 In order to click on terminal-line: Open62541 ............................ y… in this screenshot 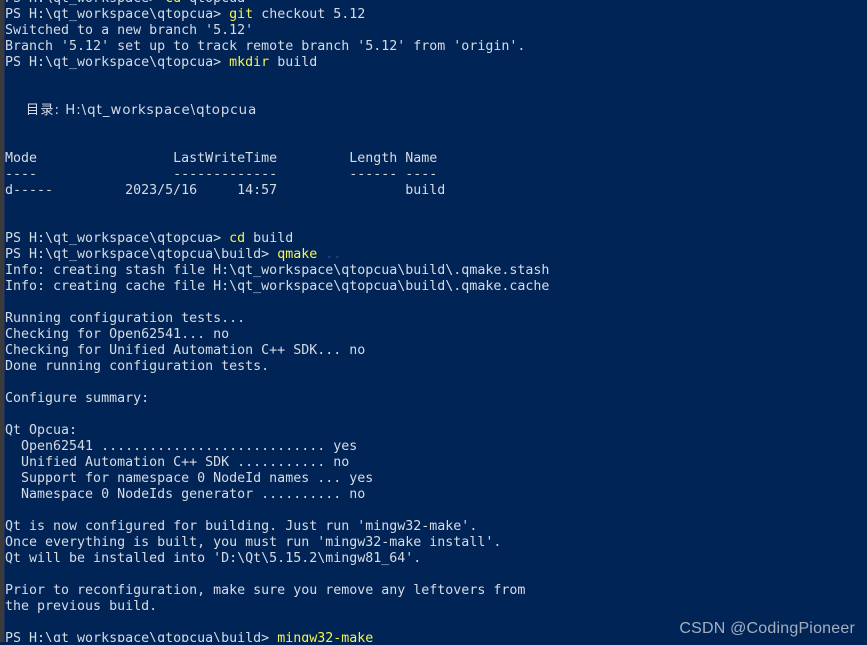, I will do `click(436, 447)`.